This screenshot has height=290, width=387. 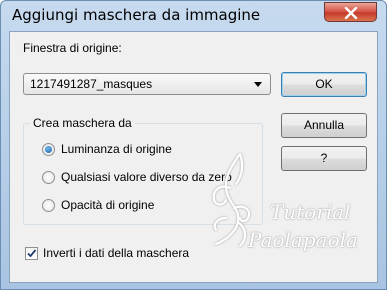 I want to click on radio-source-opacity-label: Opacità di origine, so click(x=107, y=205).